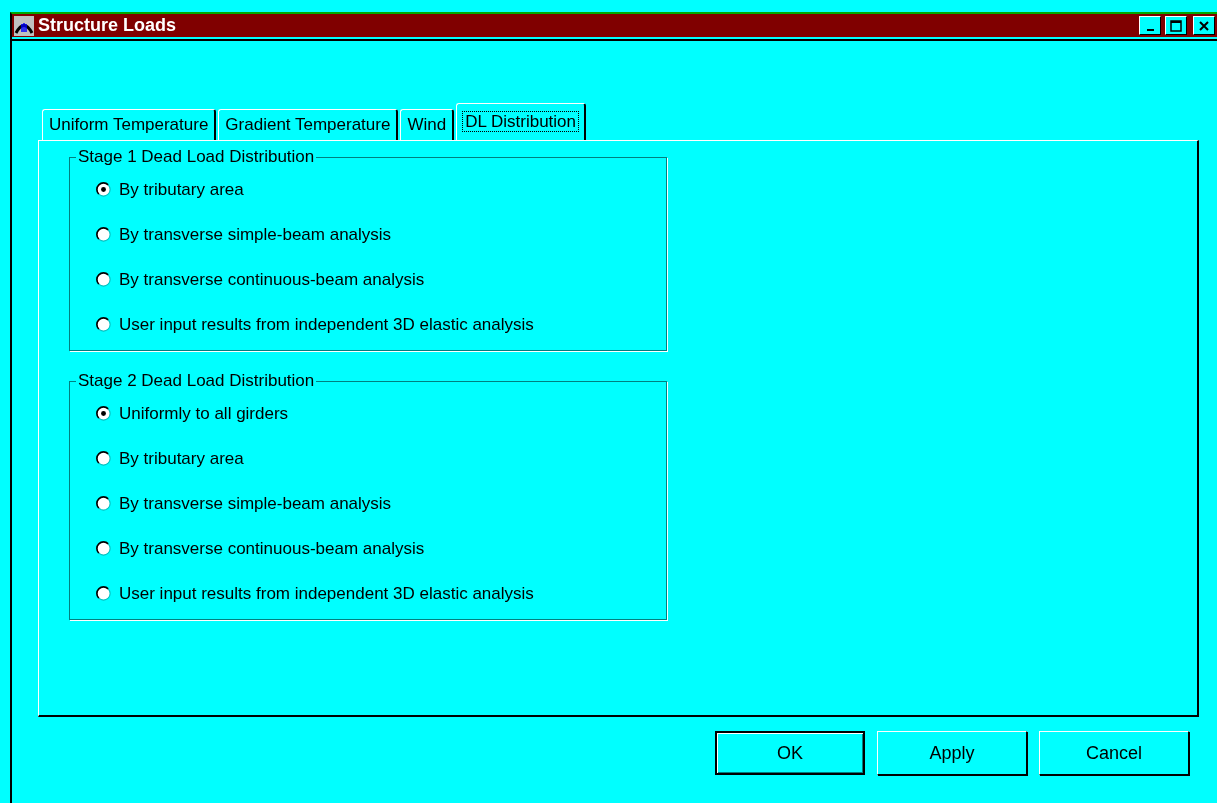 This screenshot has width=1217, height=803. Describe the element at coordinates (107, 25) in the screenshot. I see `window-title: Structure Loads` at that location.